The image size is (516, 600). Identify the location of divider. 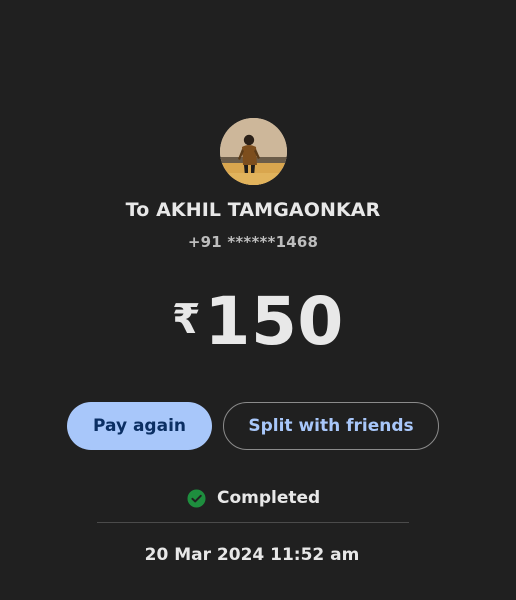
(253, 522).